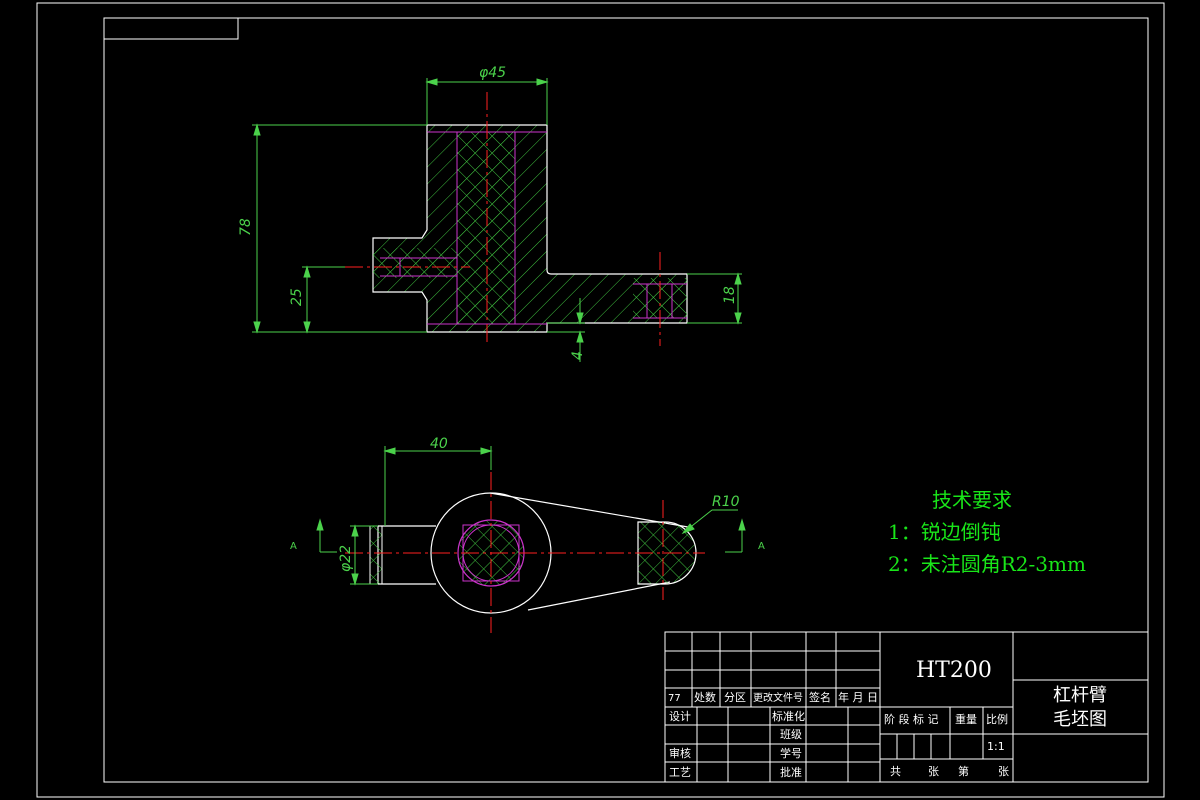 This screenshot has width=1200, height=800. Describe the element at coordinates (680, 753) in the screenshot. I see `label-review: 审核` at that location.